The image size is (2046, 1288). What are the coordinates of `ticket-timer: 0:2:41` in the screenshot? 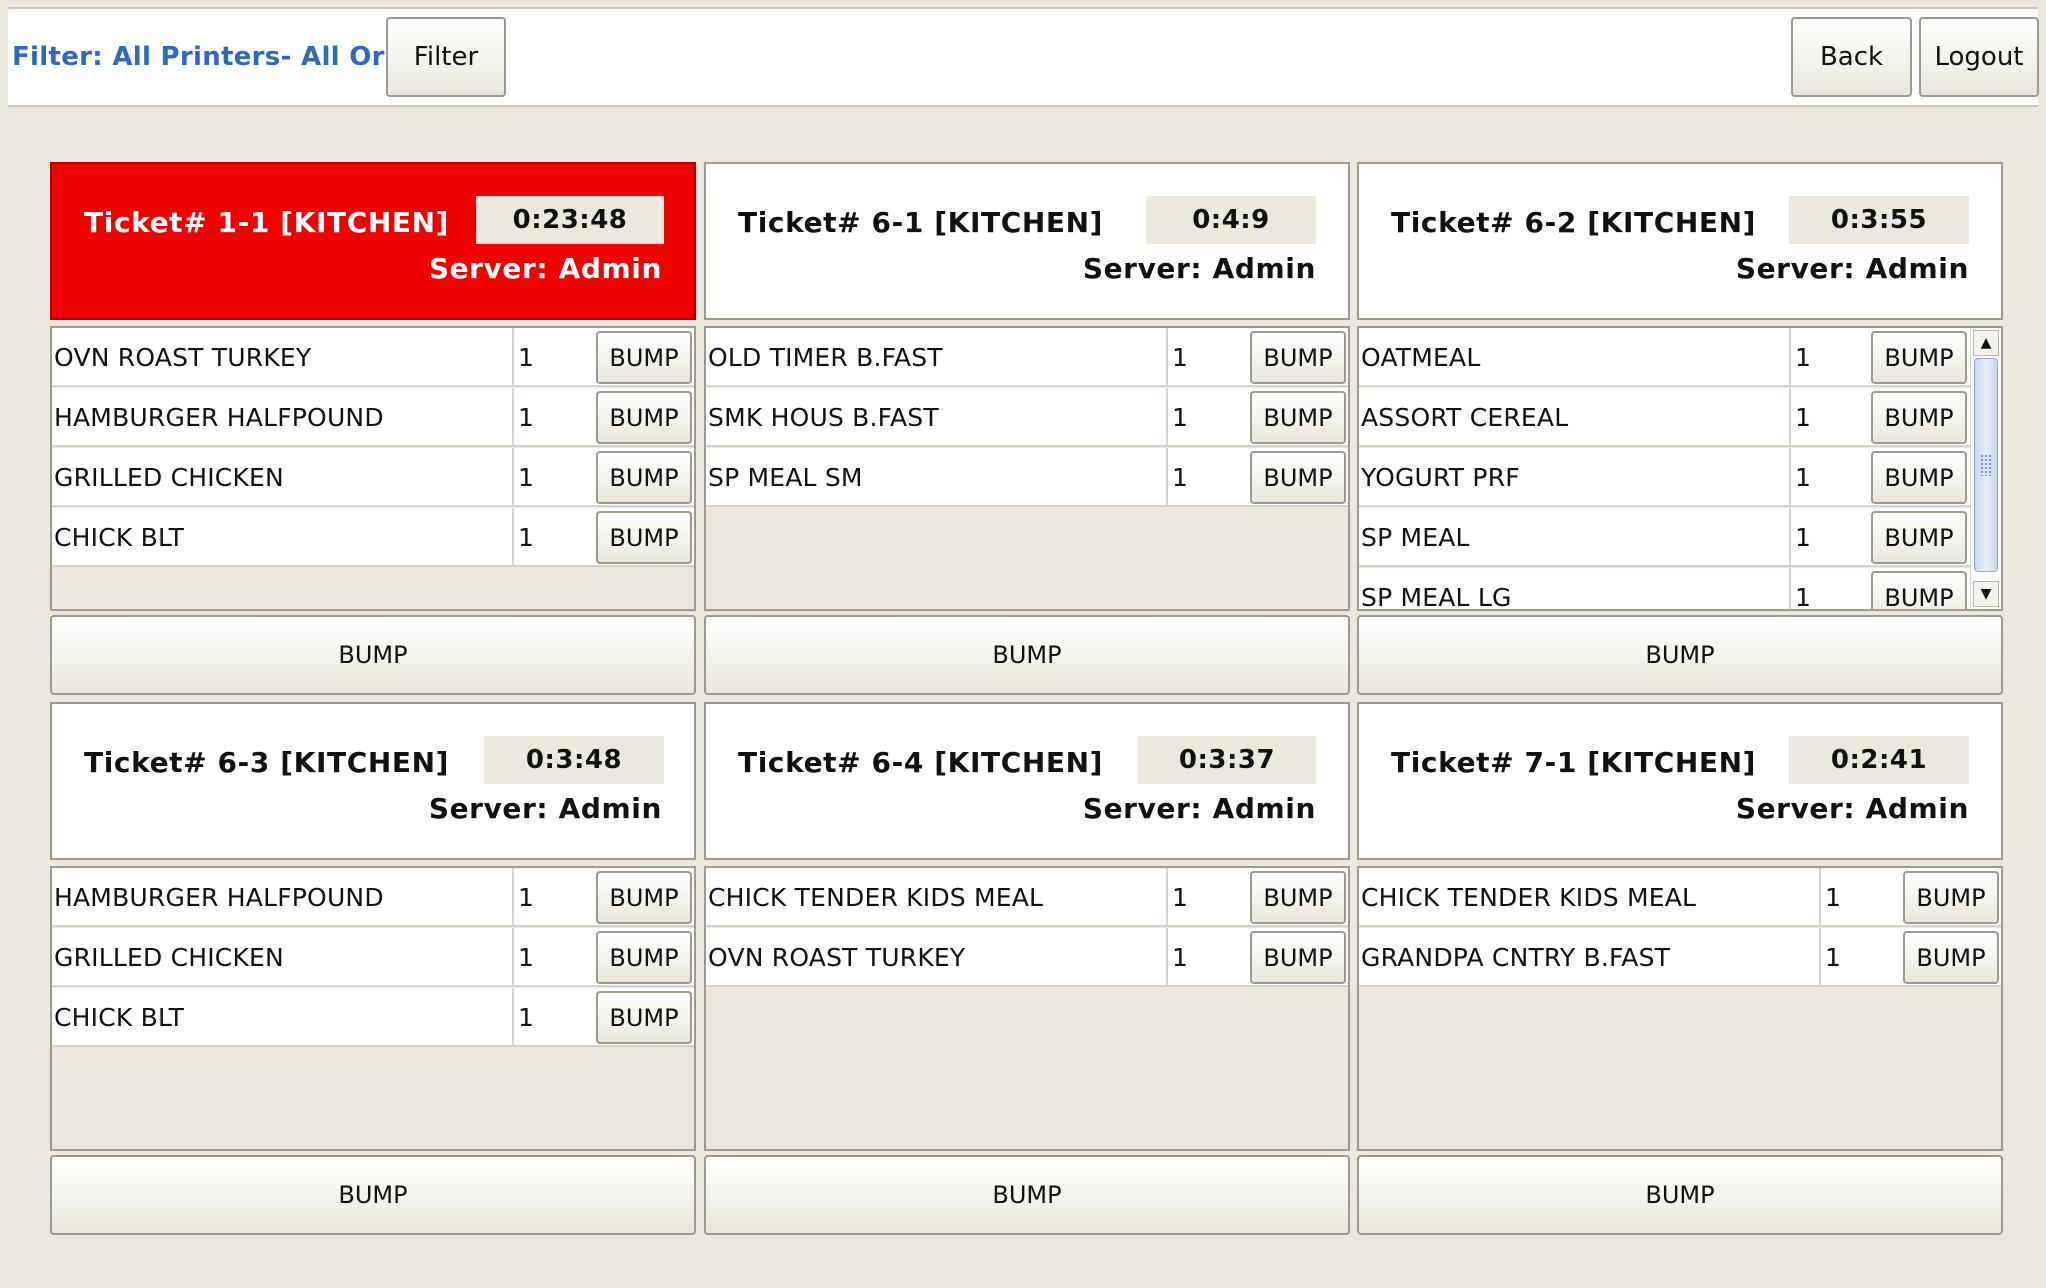 It's located at (1879, 760).